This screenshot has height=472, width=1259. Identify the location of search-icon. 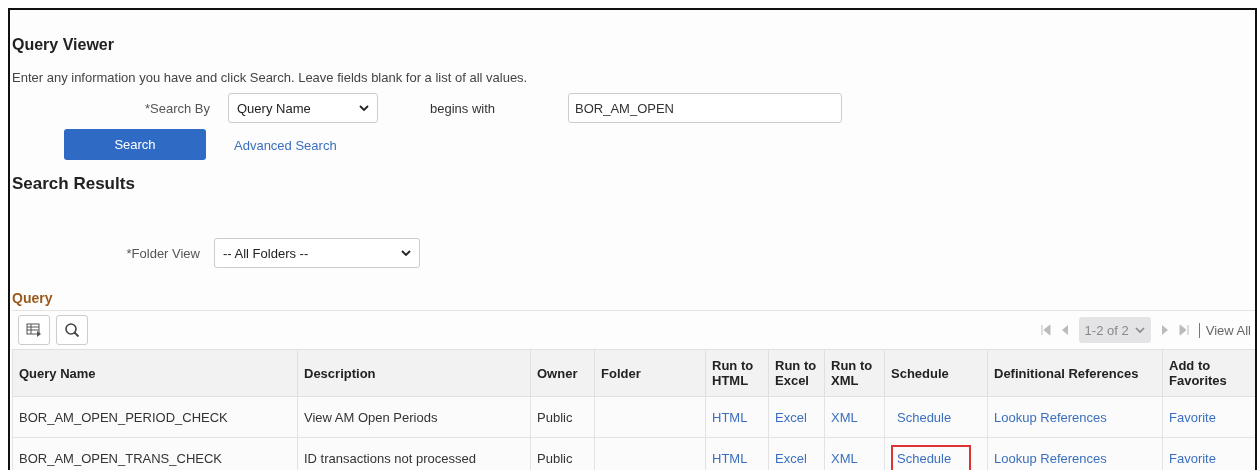
(72, 330).